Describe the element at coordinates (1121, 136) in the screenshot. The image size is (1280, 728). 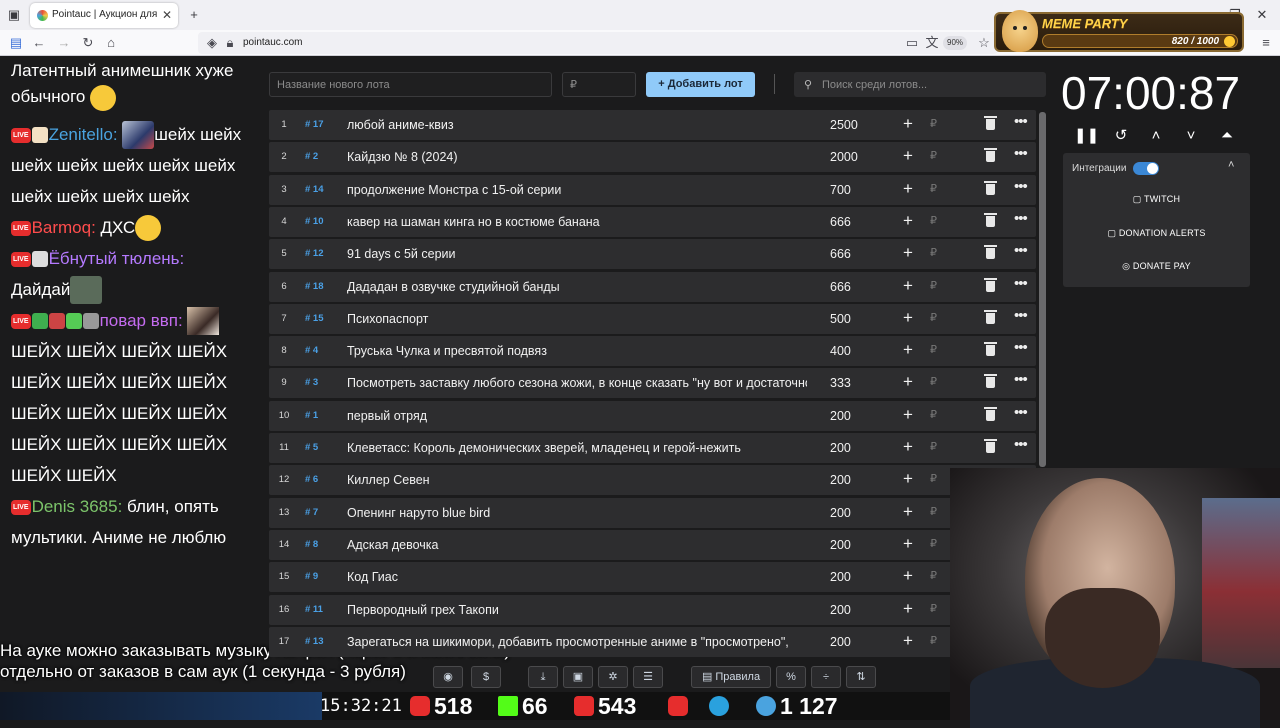
I see `reset-icon: ↺` at that location.